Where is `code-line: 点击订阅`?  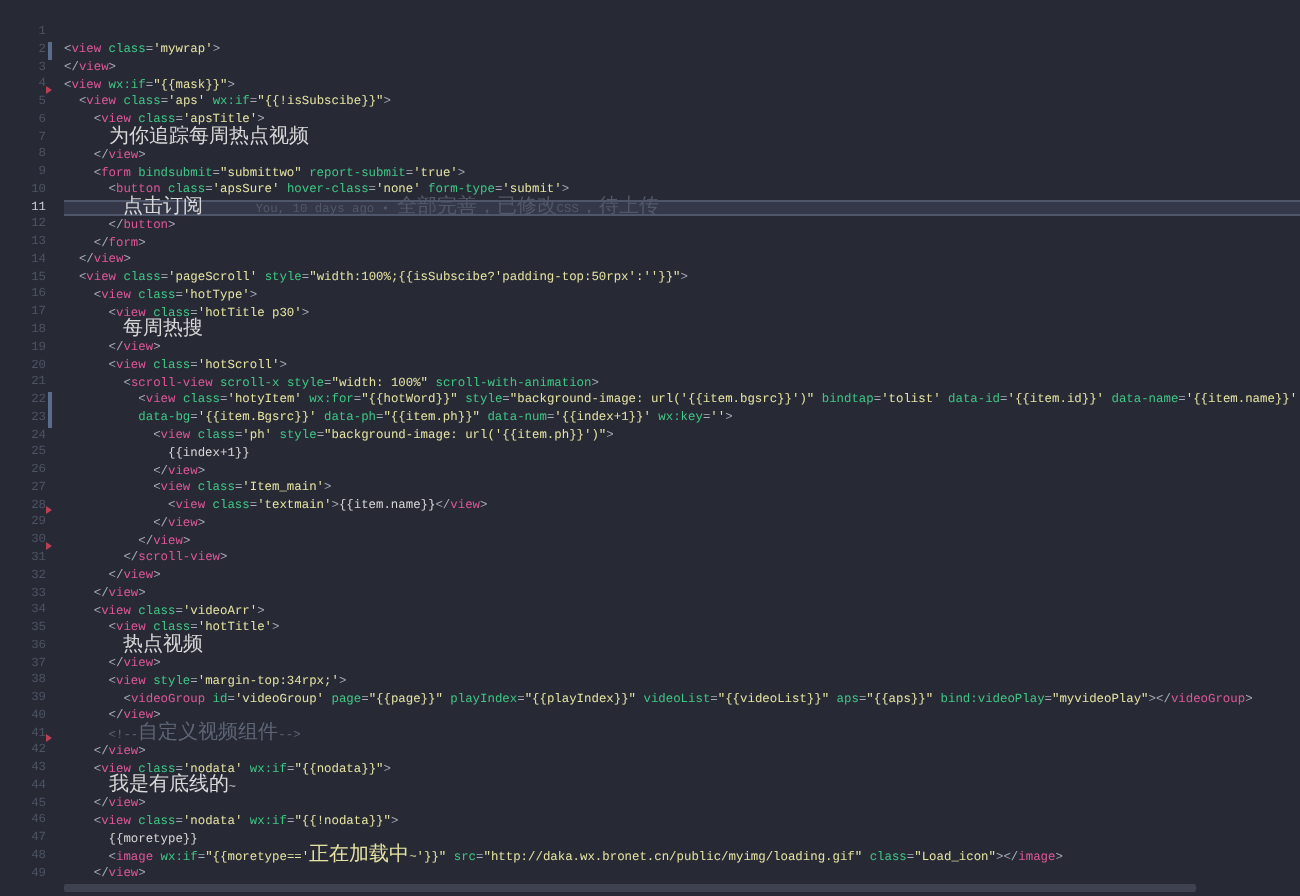
code-line: 点击订阅 is located at coordinates (162, 208).